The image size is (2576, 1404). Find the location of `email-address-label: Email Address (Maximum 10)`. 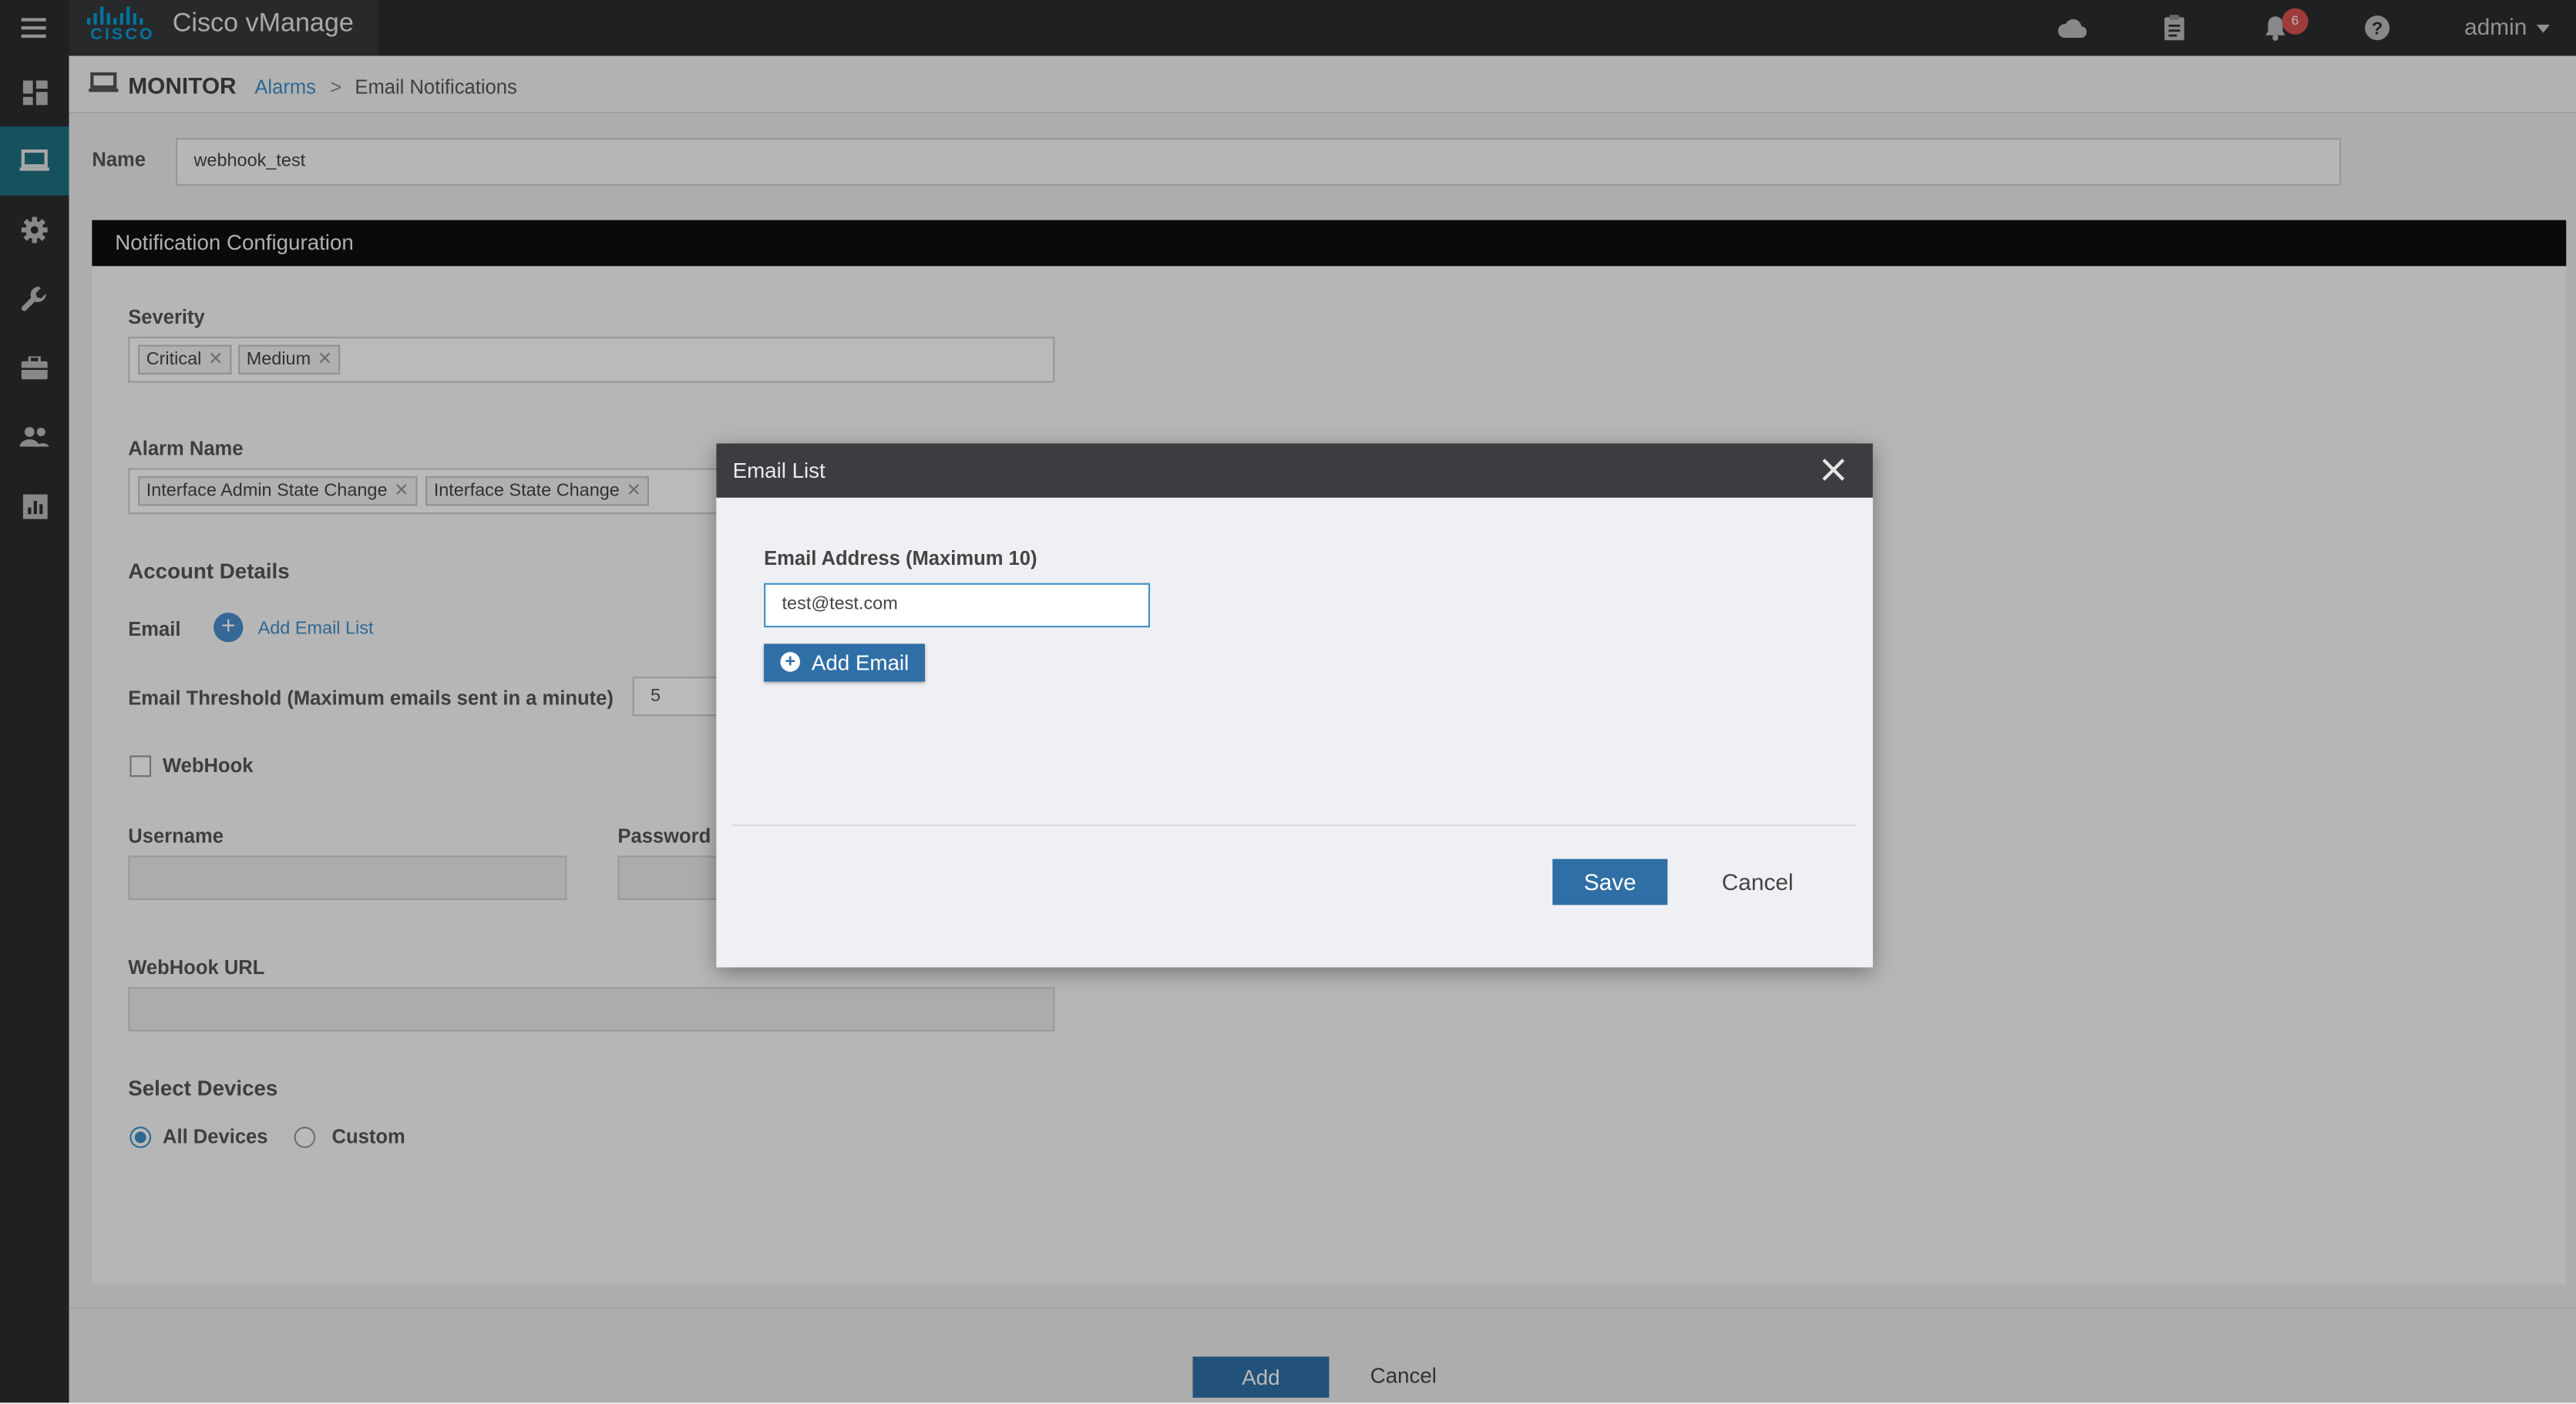

email-address-label: Email Address (Maximum 10) is located at coordinates (900, 558).